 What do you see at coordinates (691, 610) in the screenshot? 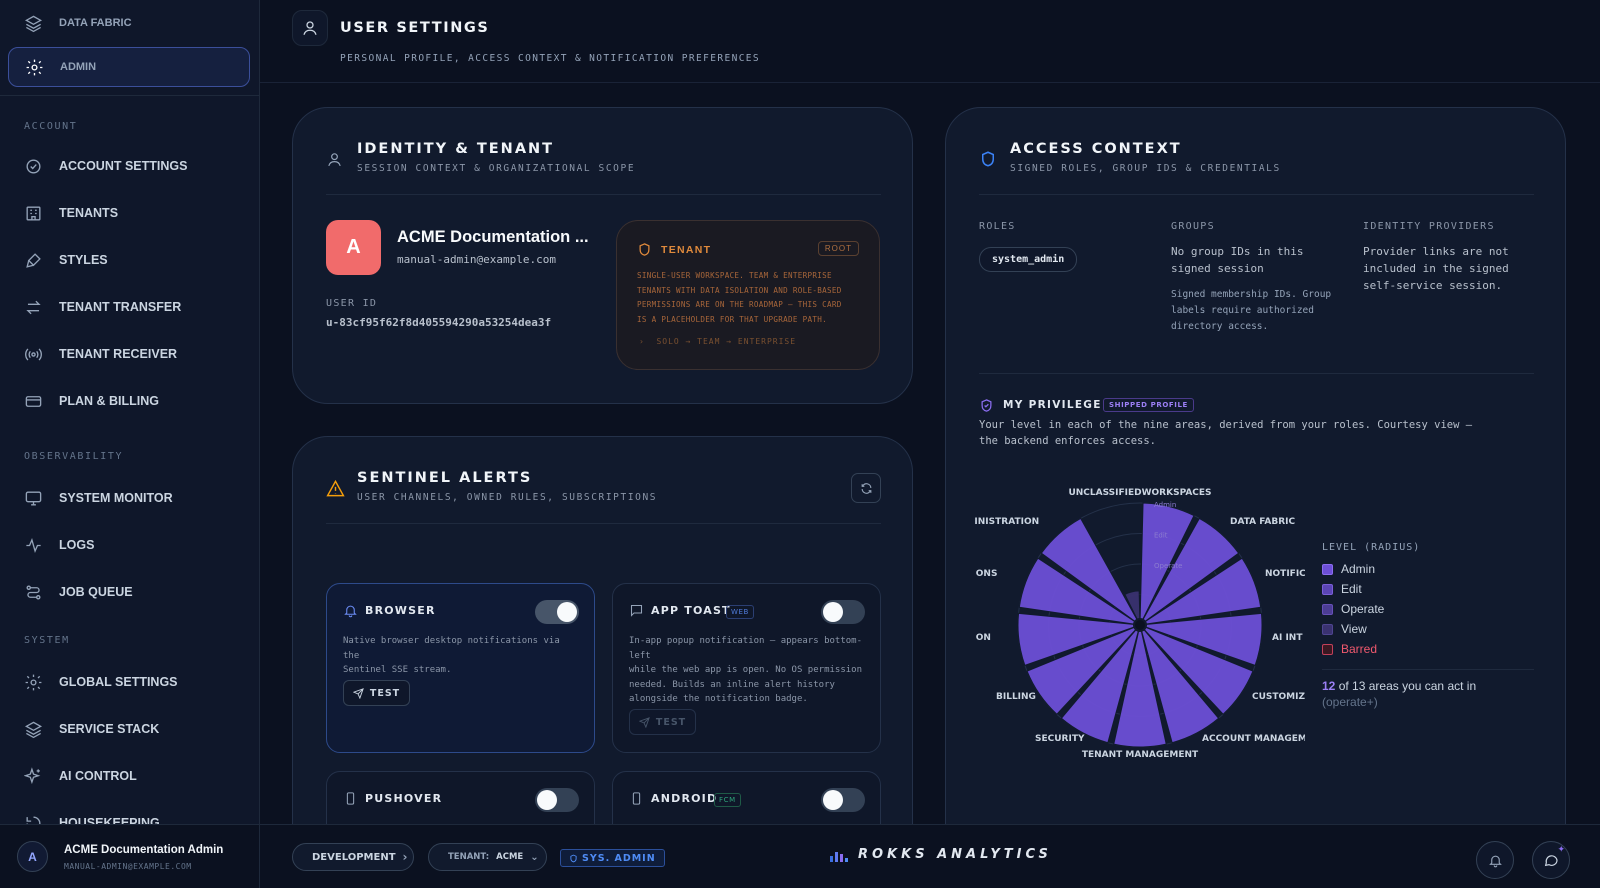
I see `channel-title: APP TOAST` at bounding box center [691, 610].